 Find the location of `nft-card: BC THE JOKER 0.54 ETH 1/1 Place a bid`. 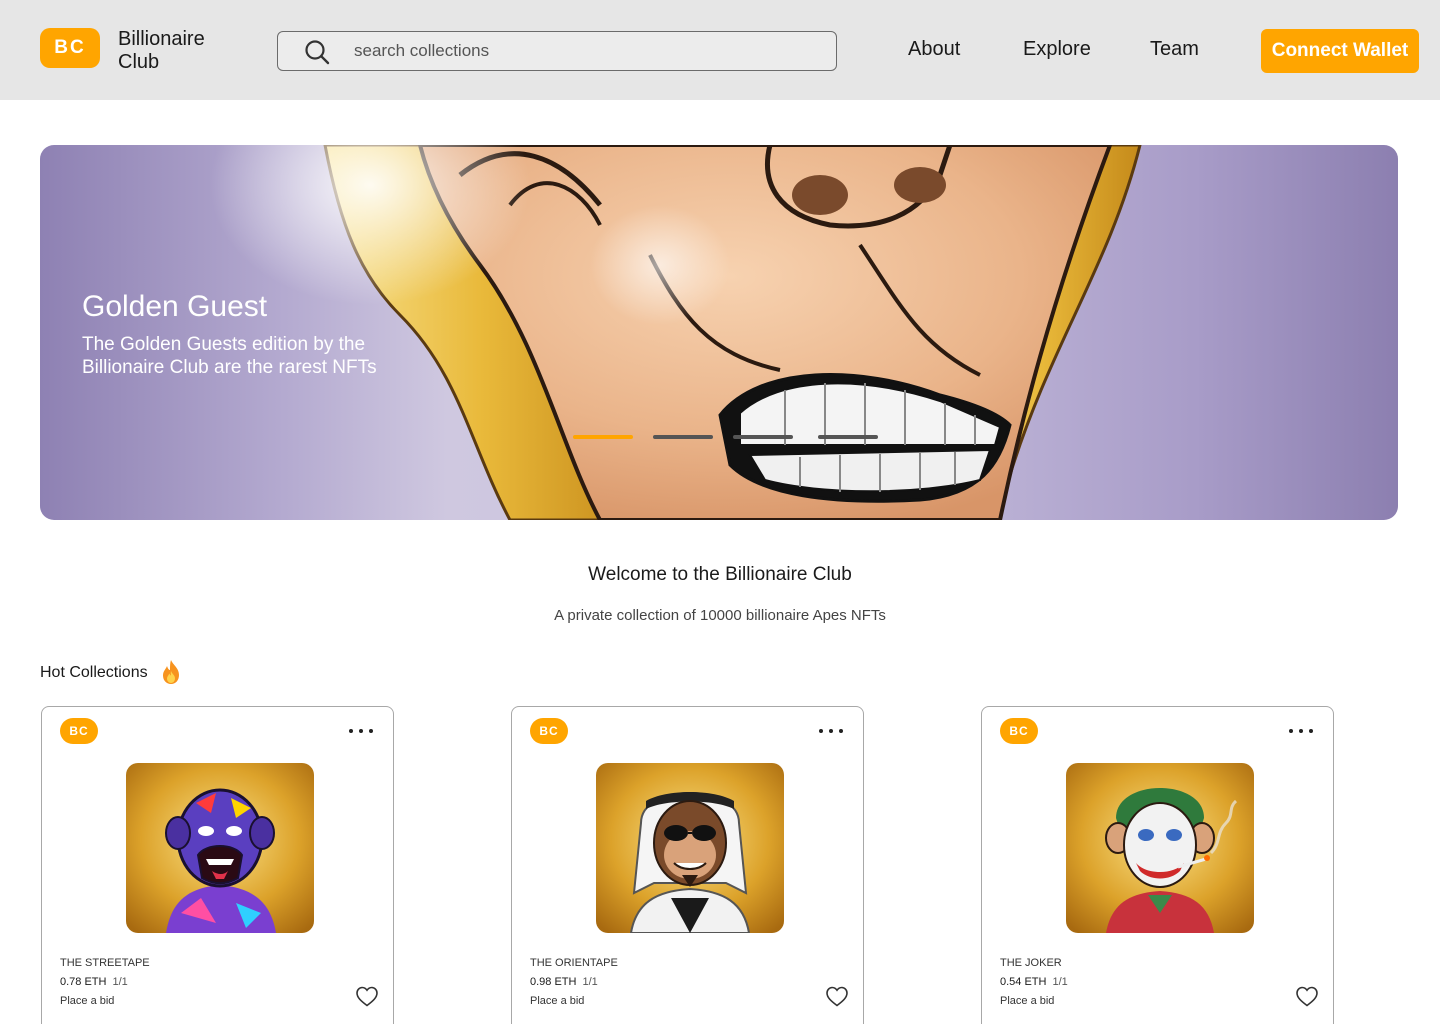

nft-card: BC THE JOKER 0.54 ETH 1/1 Place a bid is located at coordinates (1157, 865).